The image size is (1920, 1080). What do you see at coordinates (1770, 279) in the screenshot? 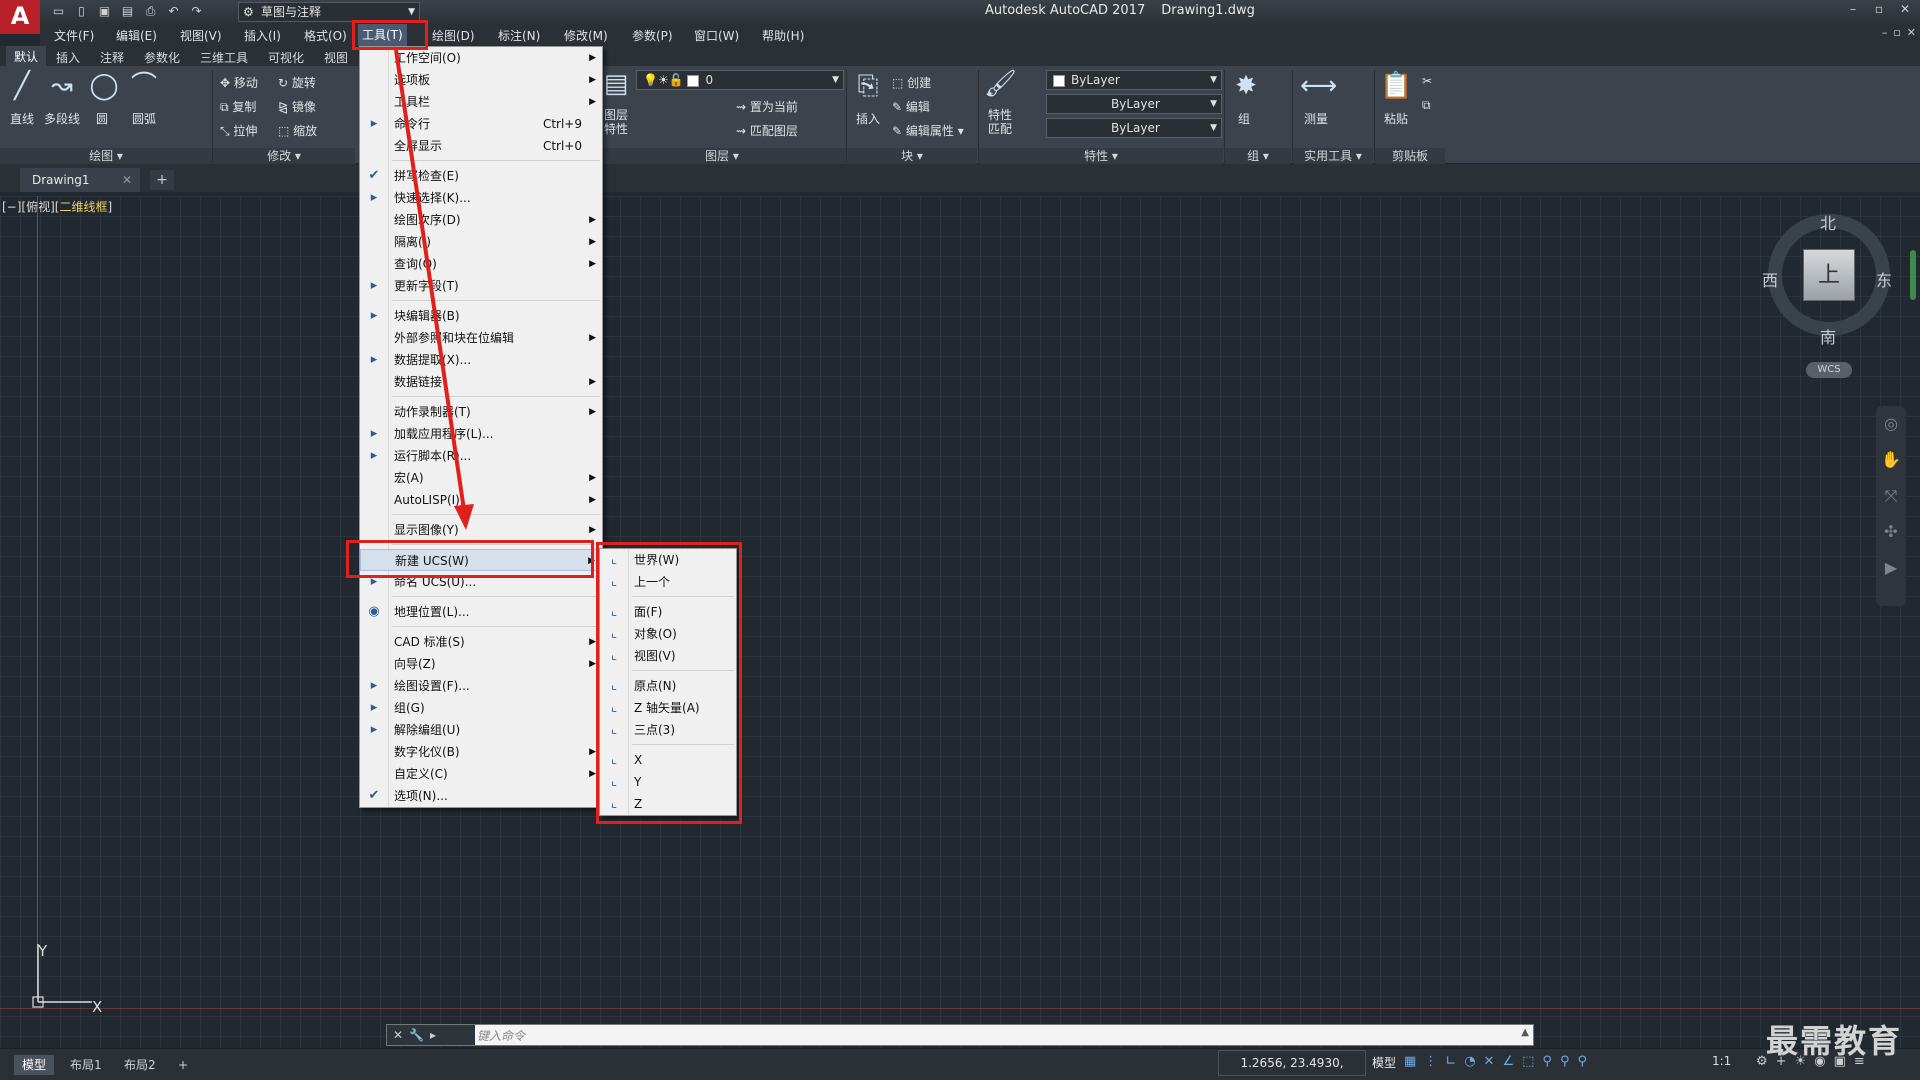
I see `compass-west: 西` at bounding box center [1770, 279].